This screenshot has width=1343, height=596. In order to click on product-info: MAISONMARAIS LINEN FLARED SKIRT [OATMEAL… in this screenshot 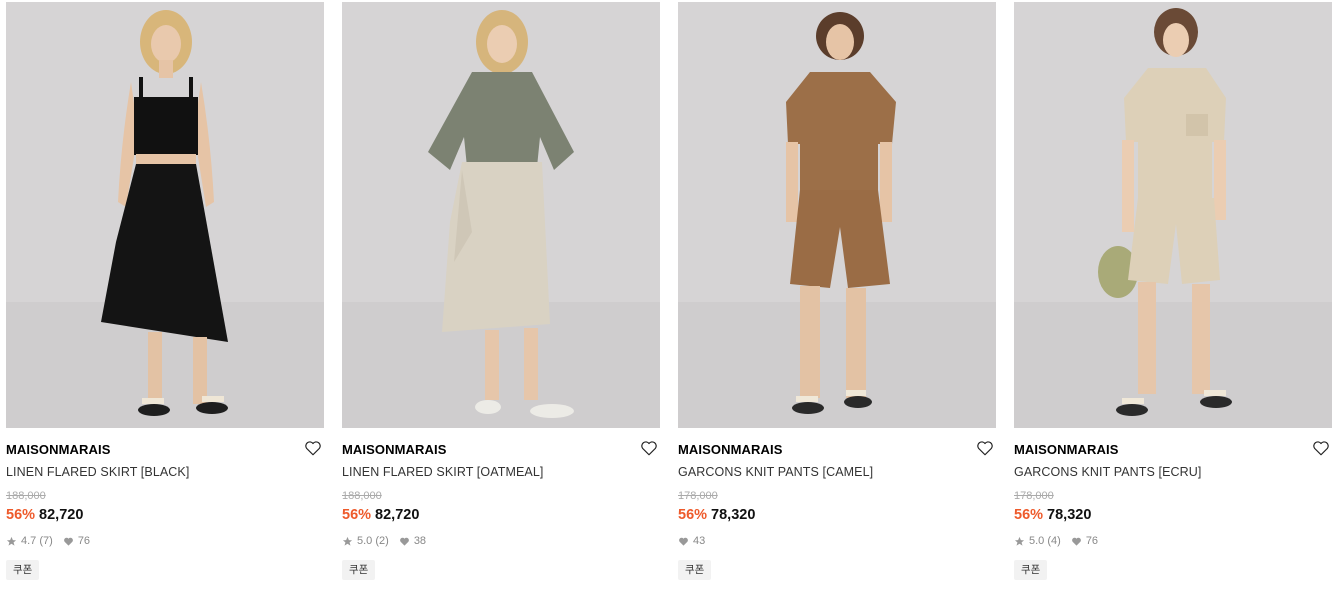, I will do `click(501, 504)`.